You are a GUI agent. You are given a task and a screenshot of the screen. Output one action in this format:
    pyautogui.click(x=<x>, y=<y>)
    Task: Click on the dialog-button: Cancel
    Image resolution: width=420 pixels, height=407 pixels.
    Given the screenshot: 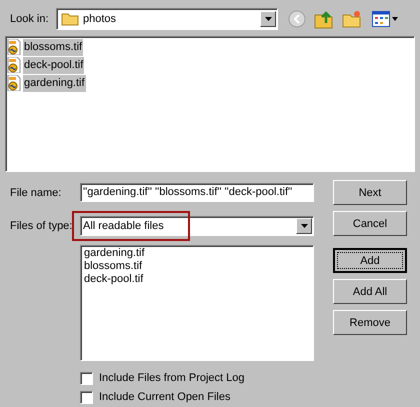 What is the action you would take?
    pyautogui.click(x=370, y=223)
    